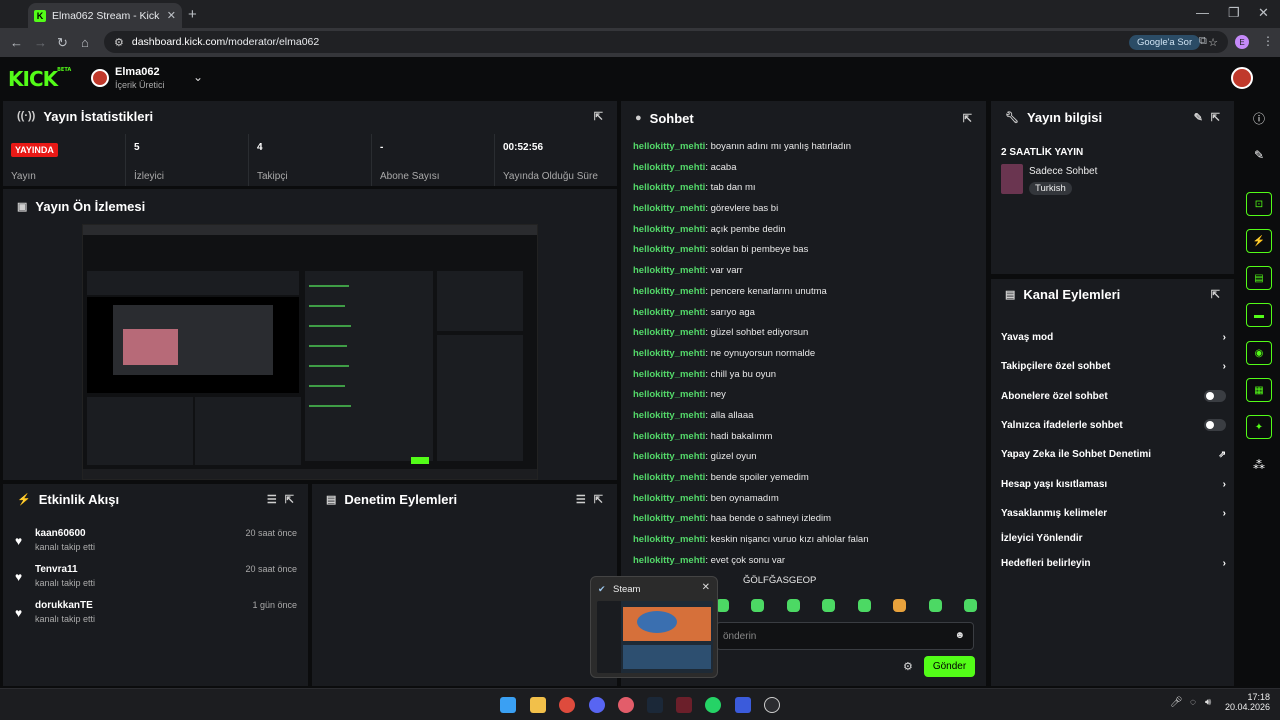  What do you see at coordinates (845, 636) in the screenshot?
I see `chat-input: önderin ☻` at bounding box center [845, 636].